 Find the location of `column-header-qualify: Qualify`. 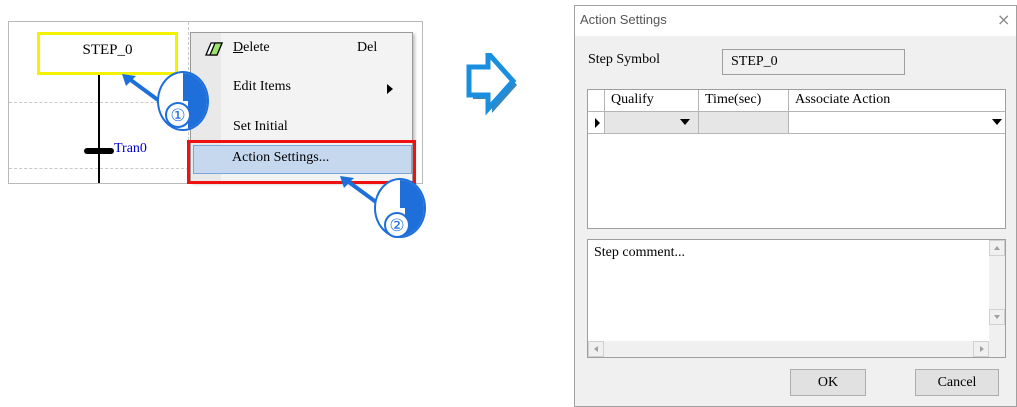

column-header-qualify: Qualify is located at coordinates (652, 101).